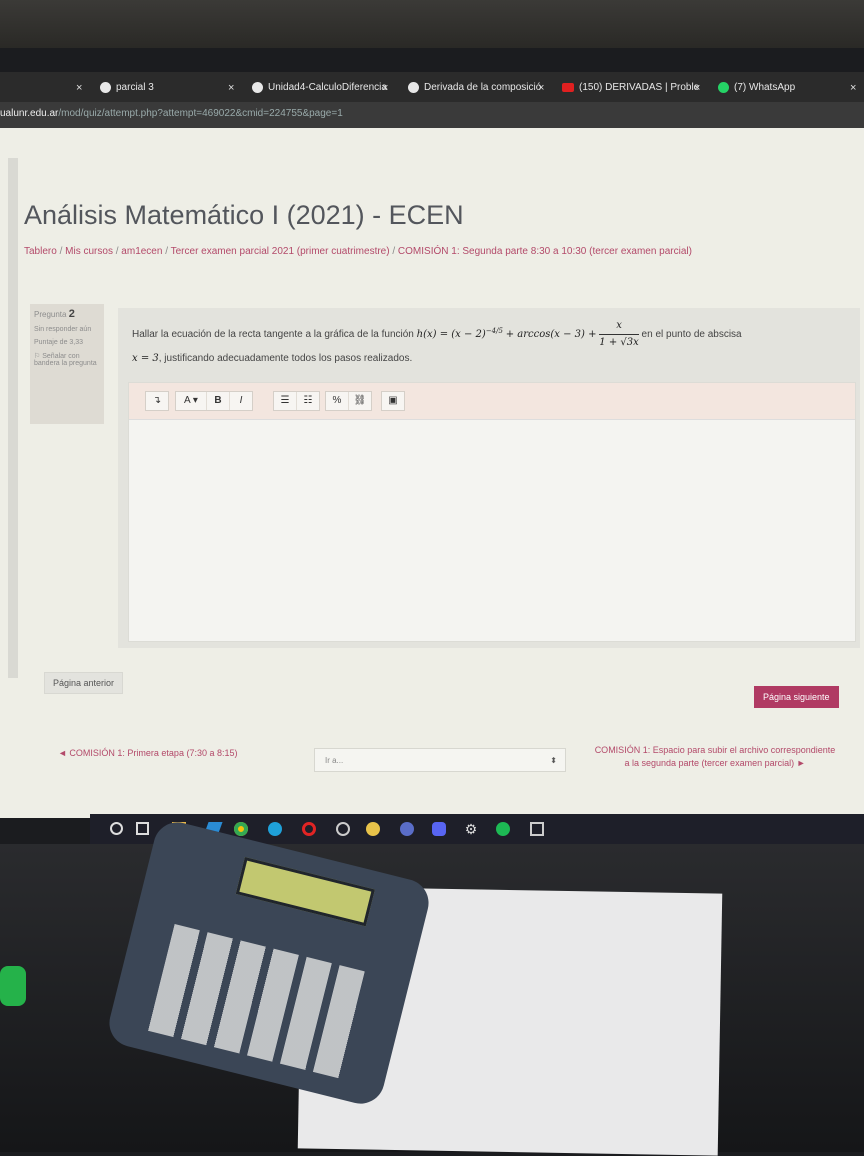 Image resolution: width=864 pixels, height=1156 pixels. Describe the element at coordinates (84, 683) in the screenshot. I see `previous-page-button: Página anterior` at that location.